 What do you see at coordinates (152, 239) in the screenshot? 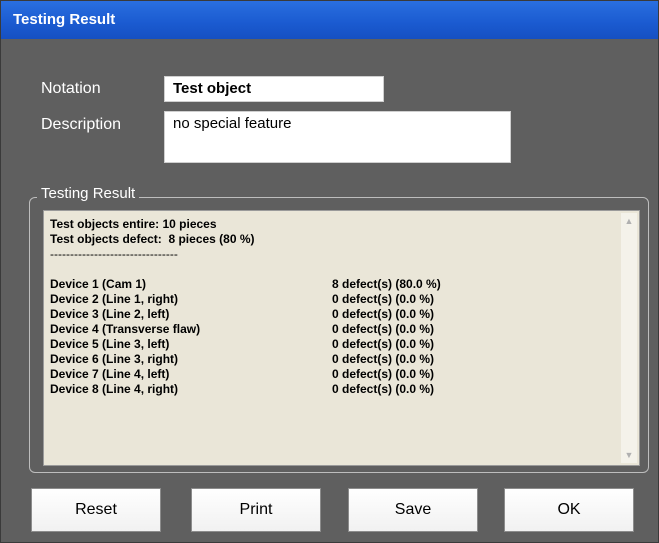
I see `summary-defect: Test objects defect: 8 pieces (80 %)` at bounding box center [152, 239].